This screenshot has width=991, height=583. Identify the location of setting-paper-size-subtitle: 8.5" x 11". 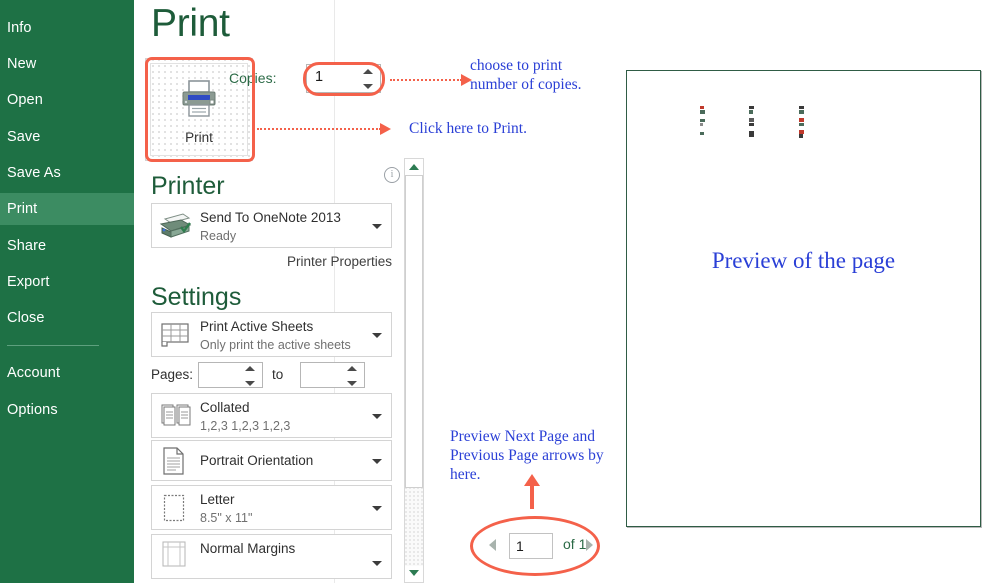
(226, 518).